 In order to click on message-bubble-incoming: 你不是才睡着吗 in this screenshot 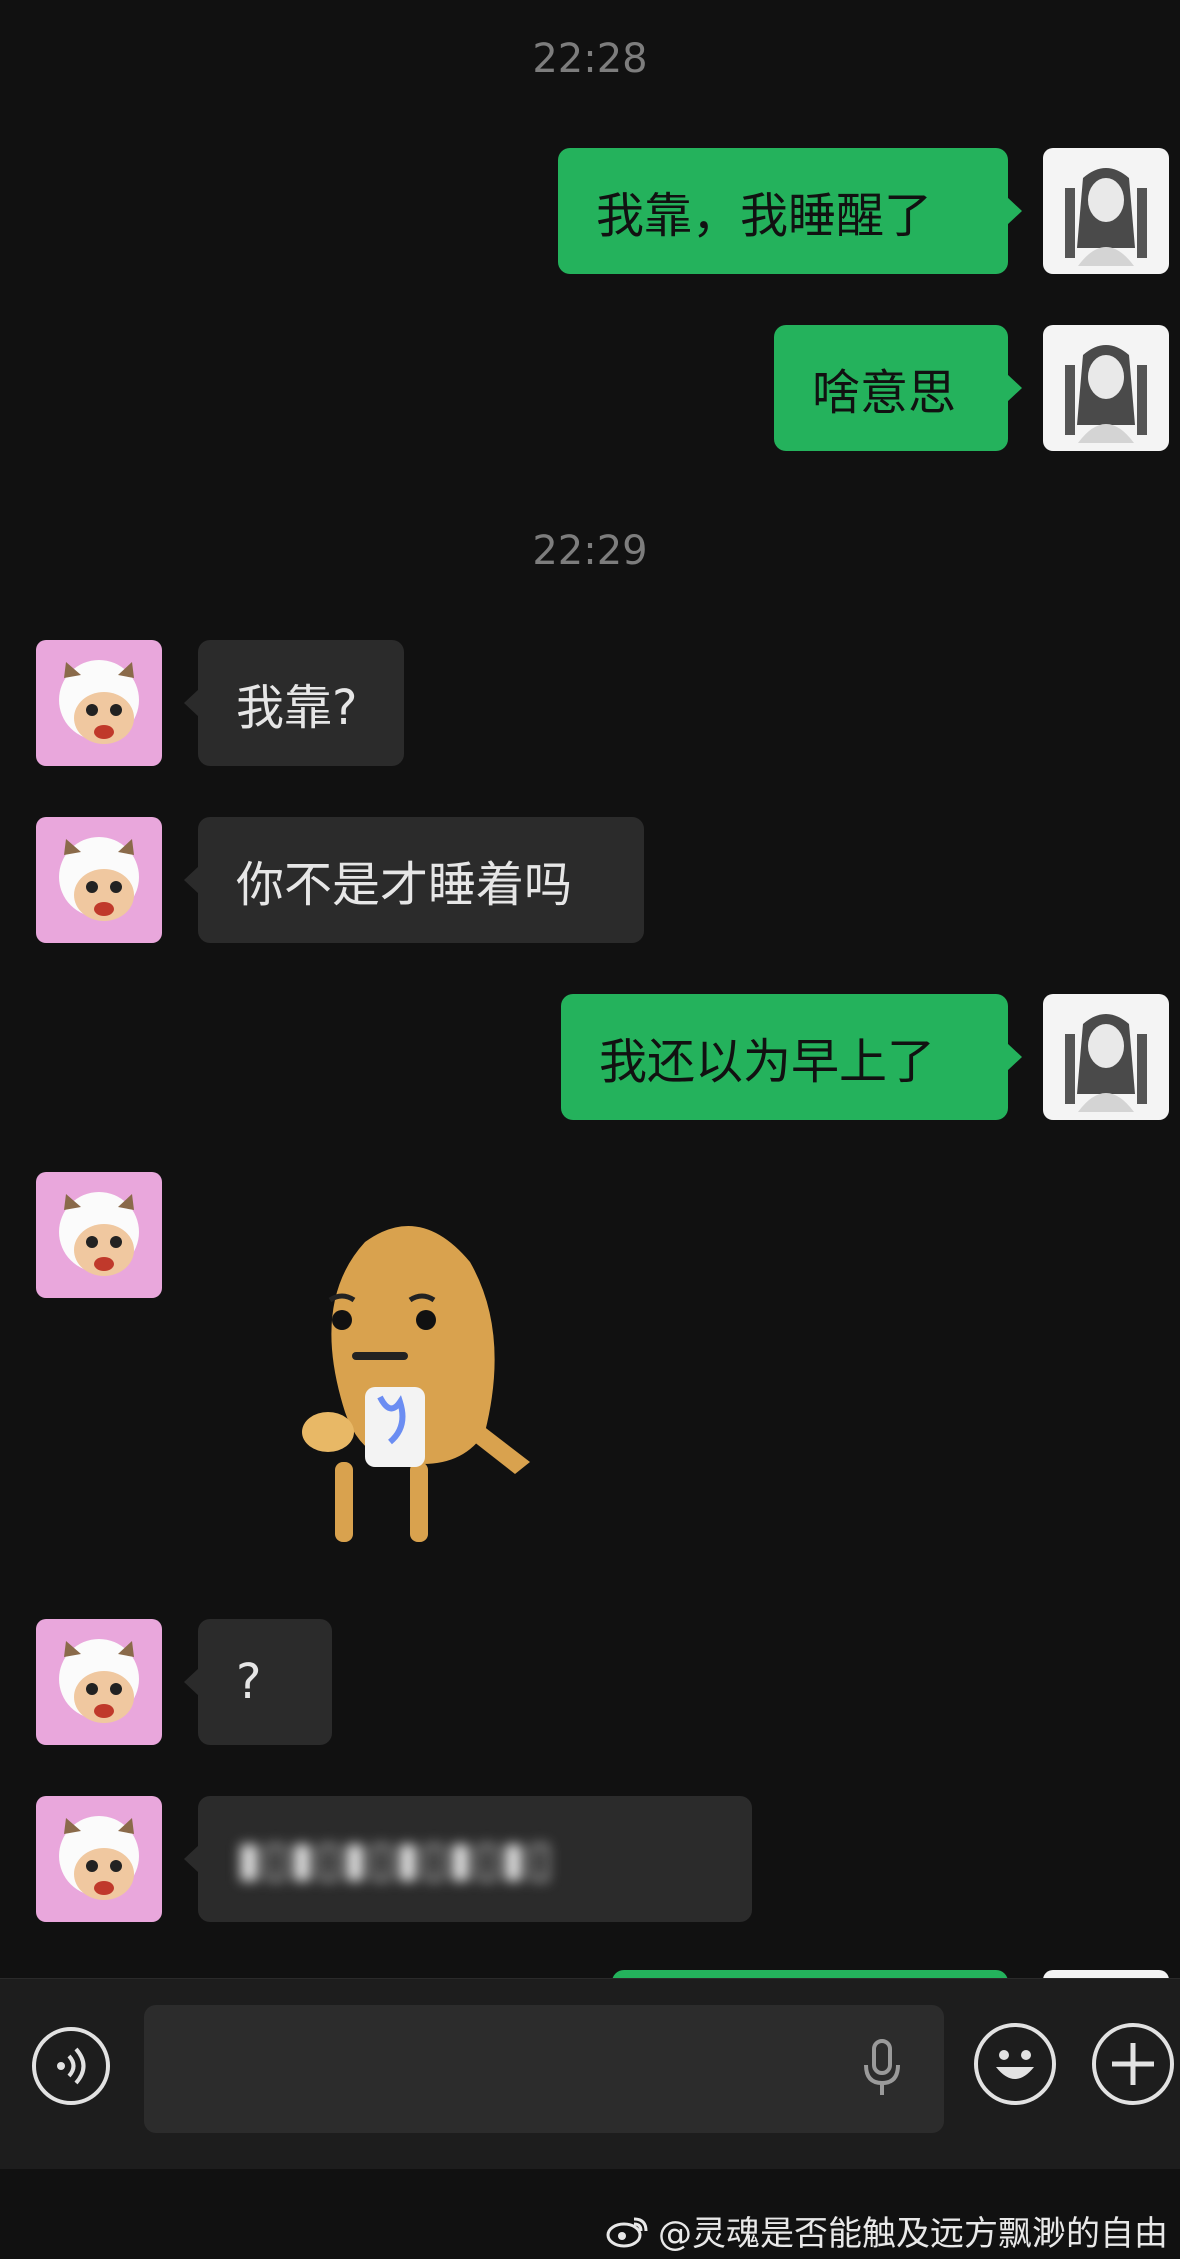, I will do `click(414, 880)`.